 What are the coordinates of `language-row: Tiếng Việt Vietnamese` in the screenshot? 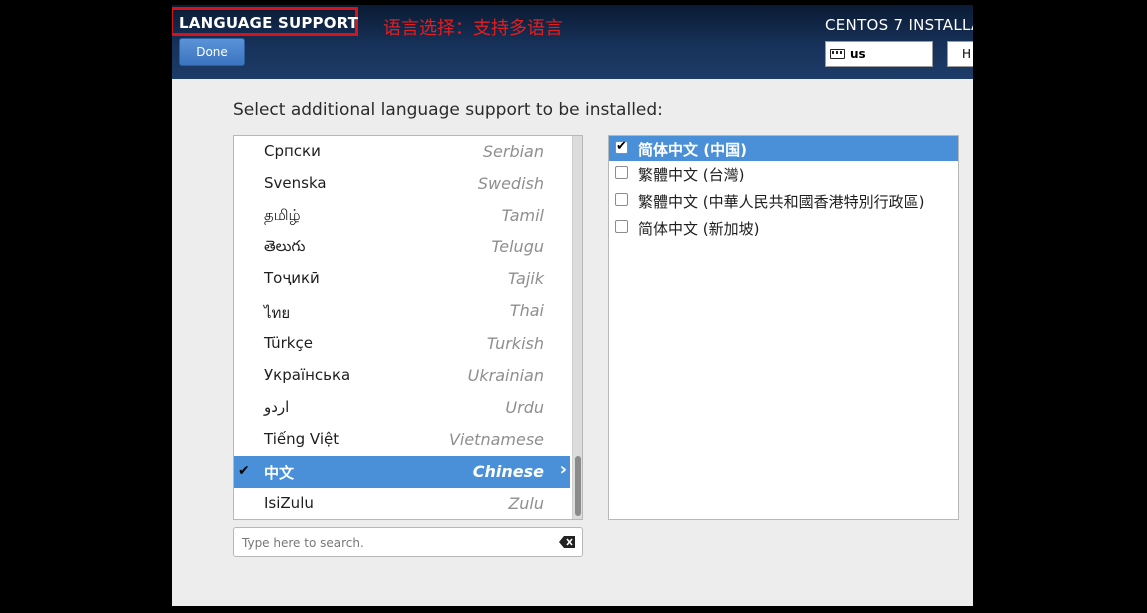 It's located at (402, 440).